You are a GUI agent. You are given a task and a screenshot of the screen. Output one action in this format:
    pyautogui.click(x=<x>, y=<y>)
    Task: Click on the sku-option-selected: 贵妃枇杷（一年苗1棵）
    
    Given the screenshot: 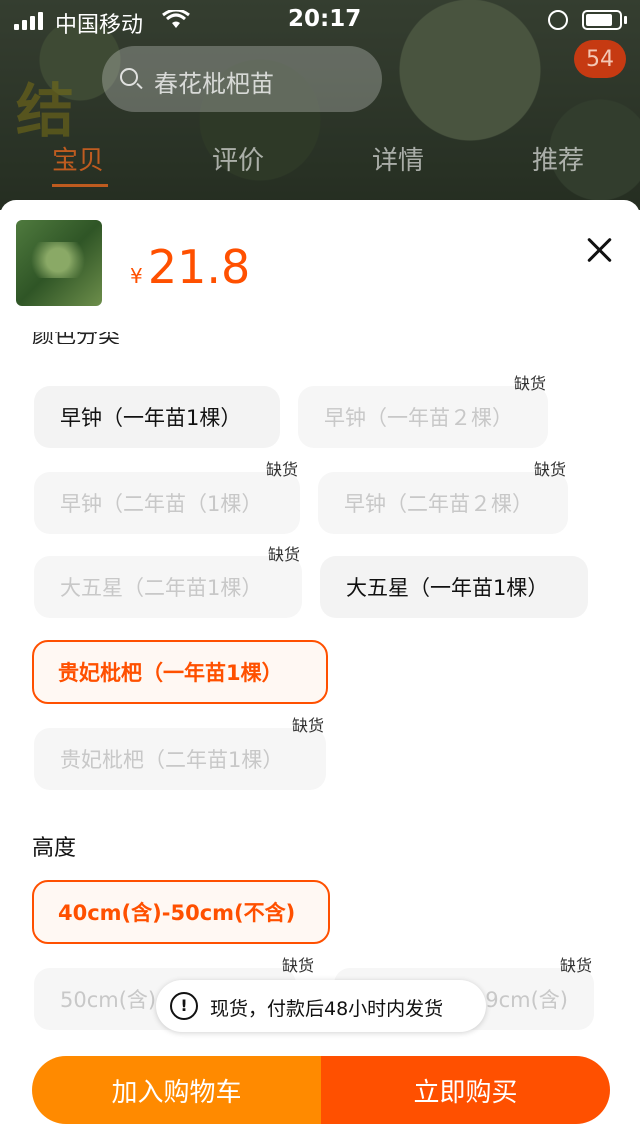 What is the action you would take?
    pyautogui.click(x=180, y=672)
    